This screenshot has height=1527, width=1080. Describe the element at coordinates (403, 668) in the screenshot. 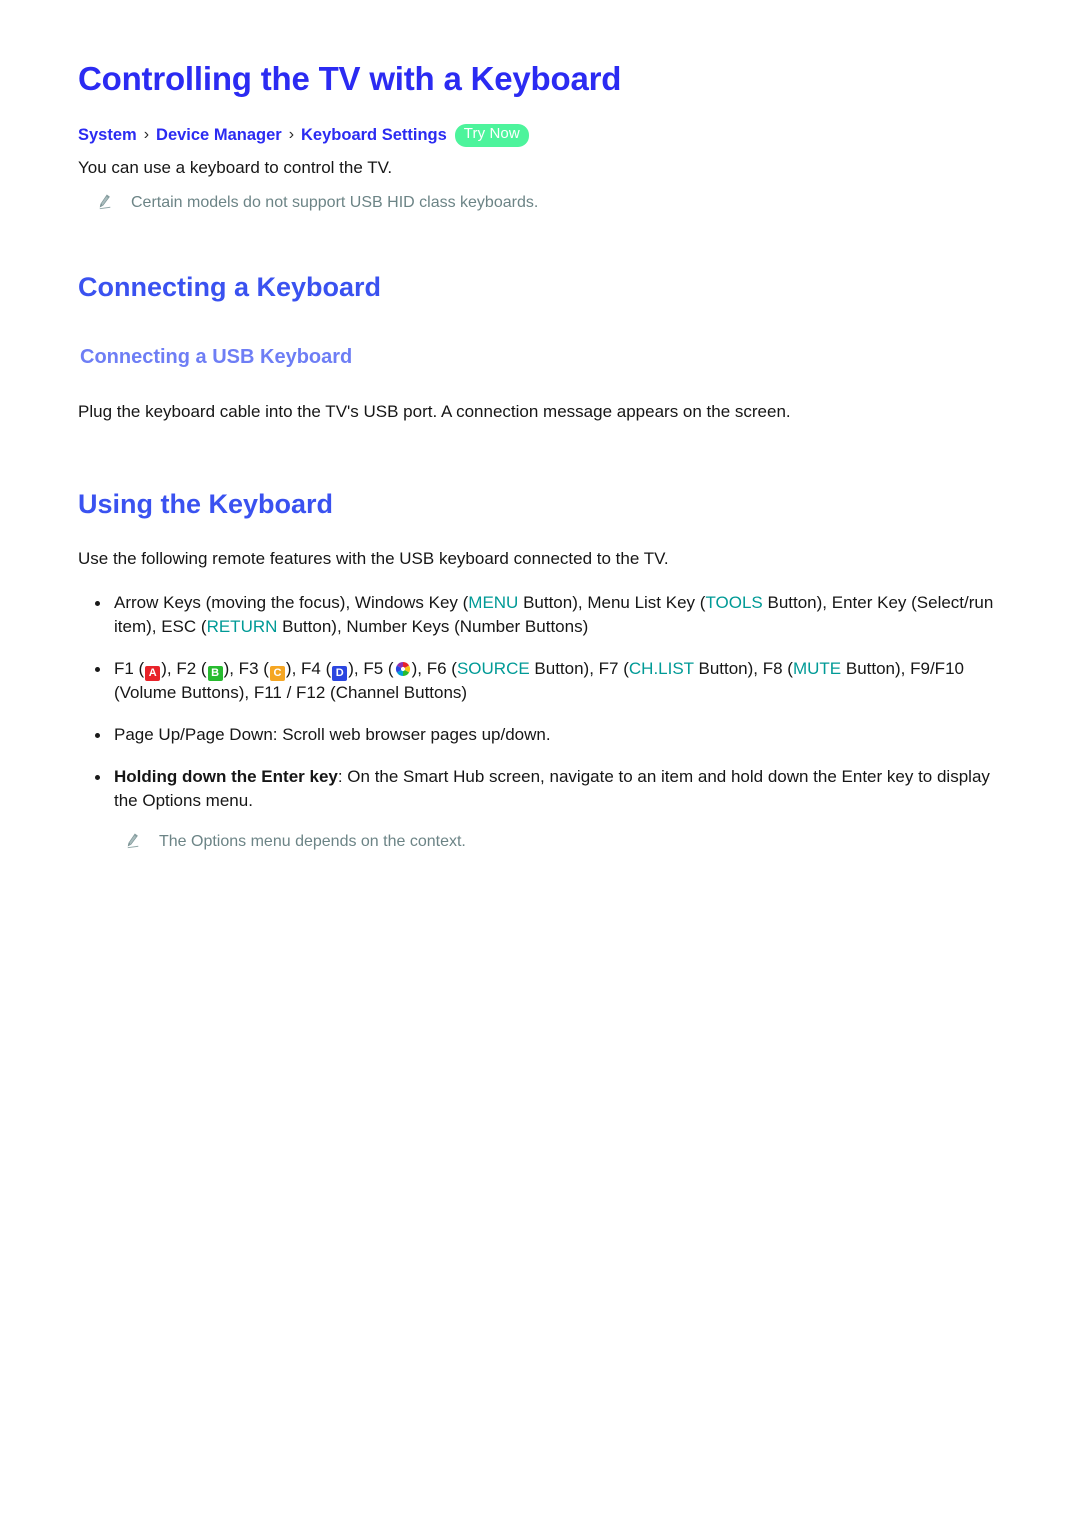

I see `smart-hub-icon` at that location.